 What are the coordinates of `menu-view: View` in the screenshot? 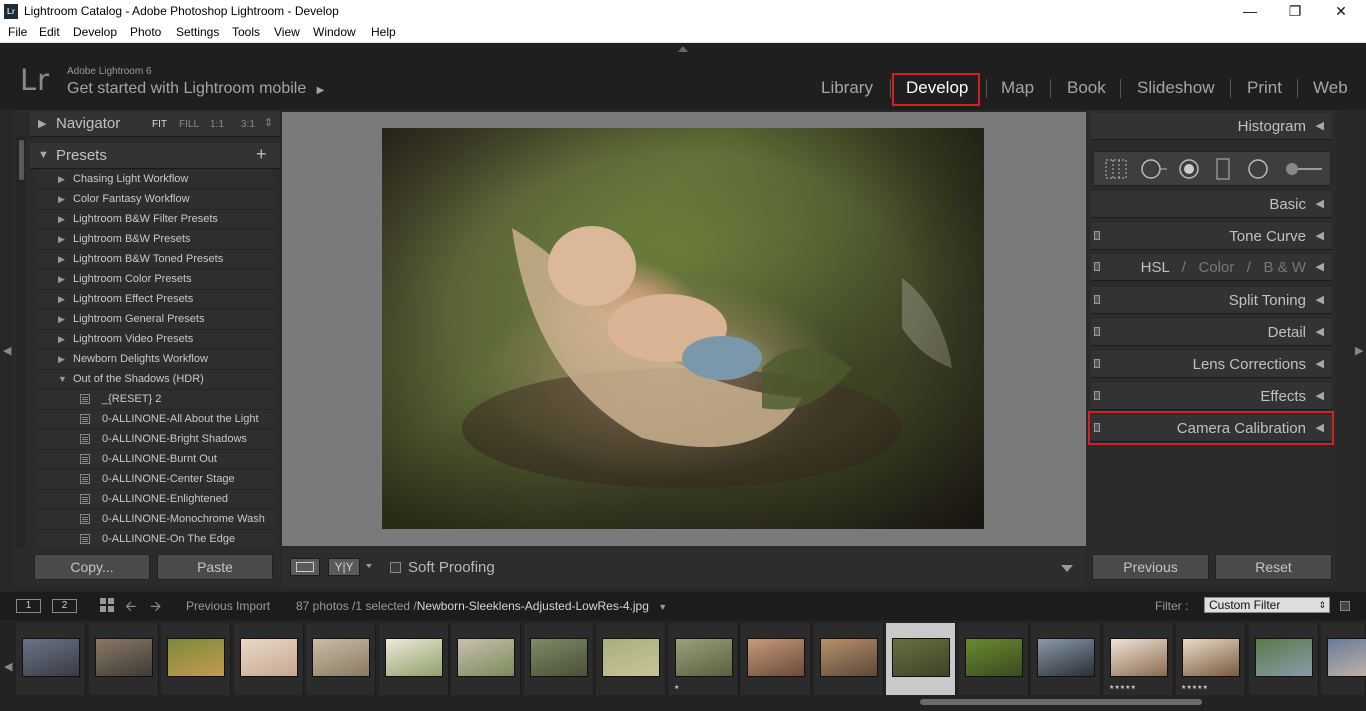 It's located at (287, 32).